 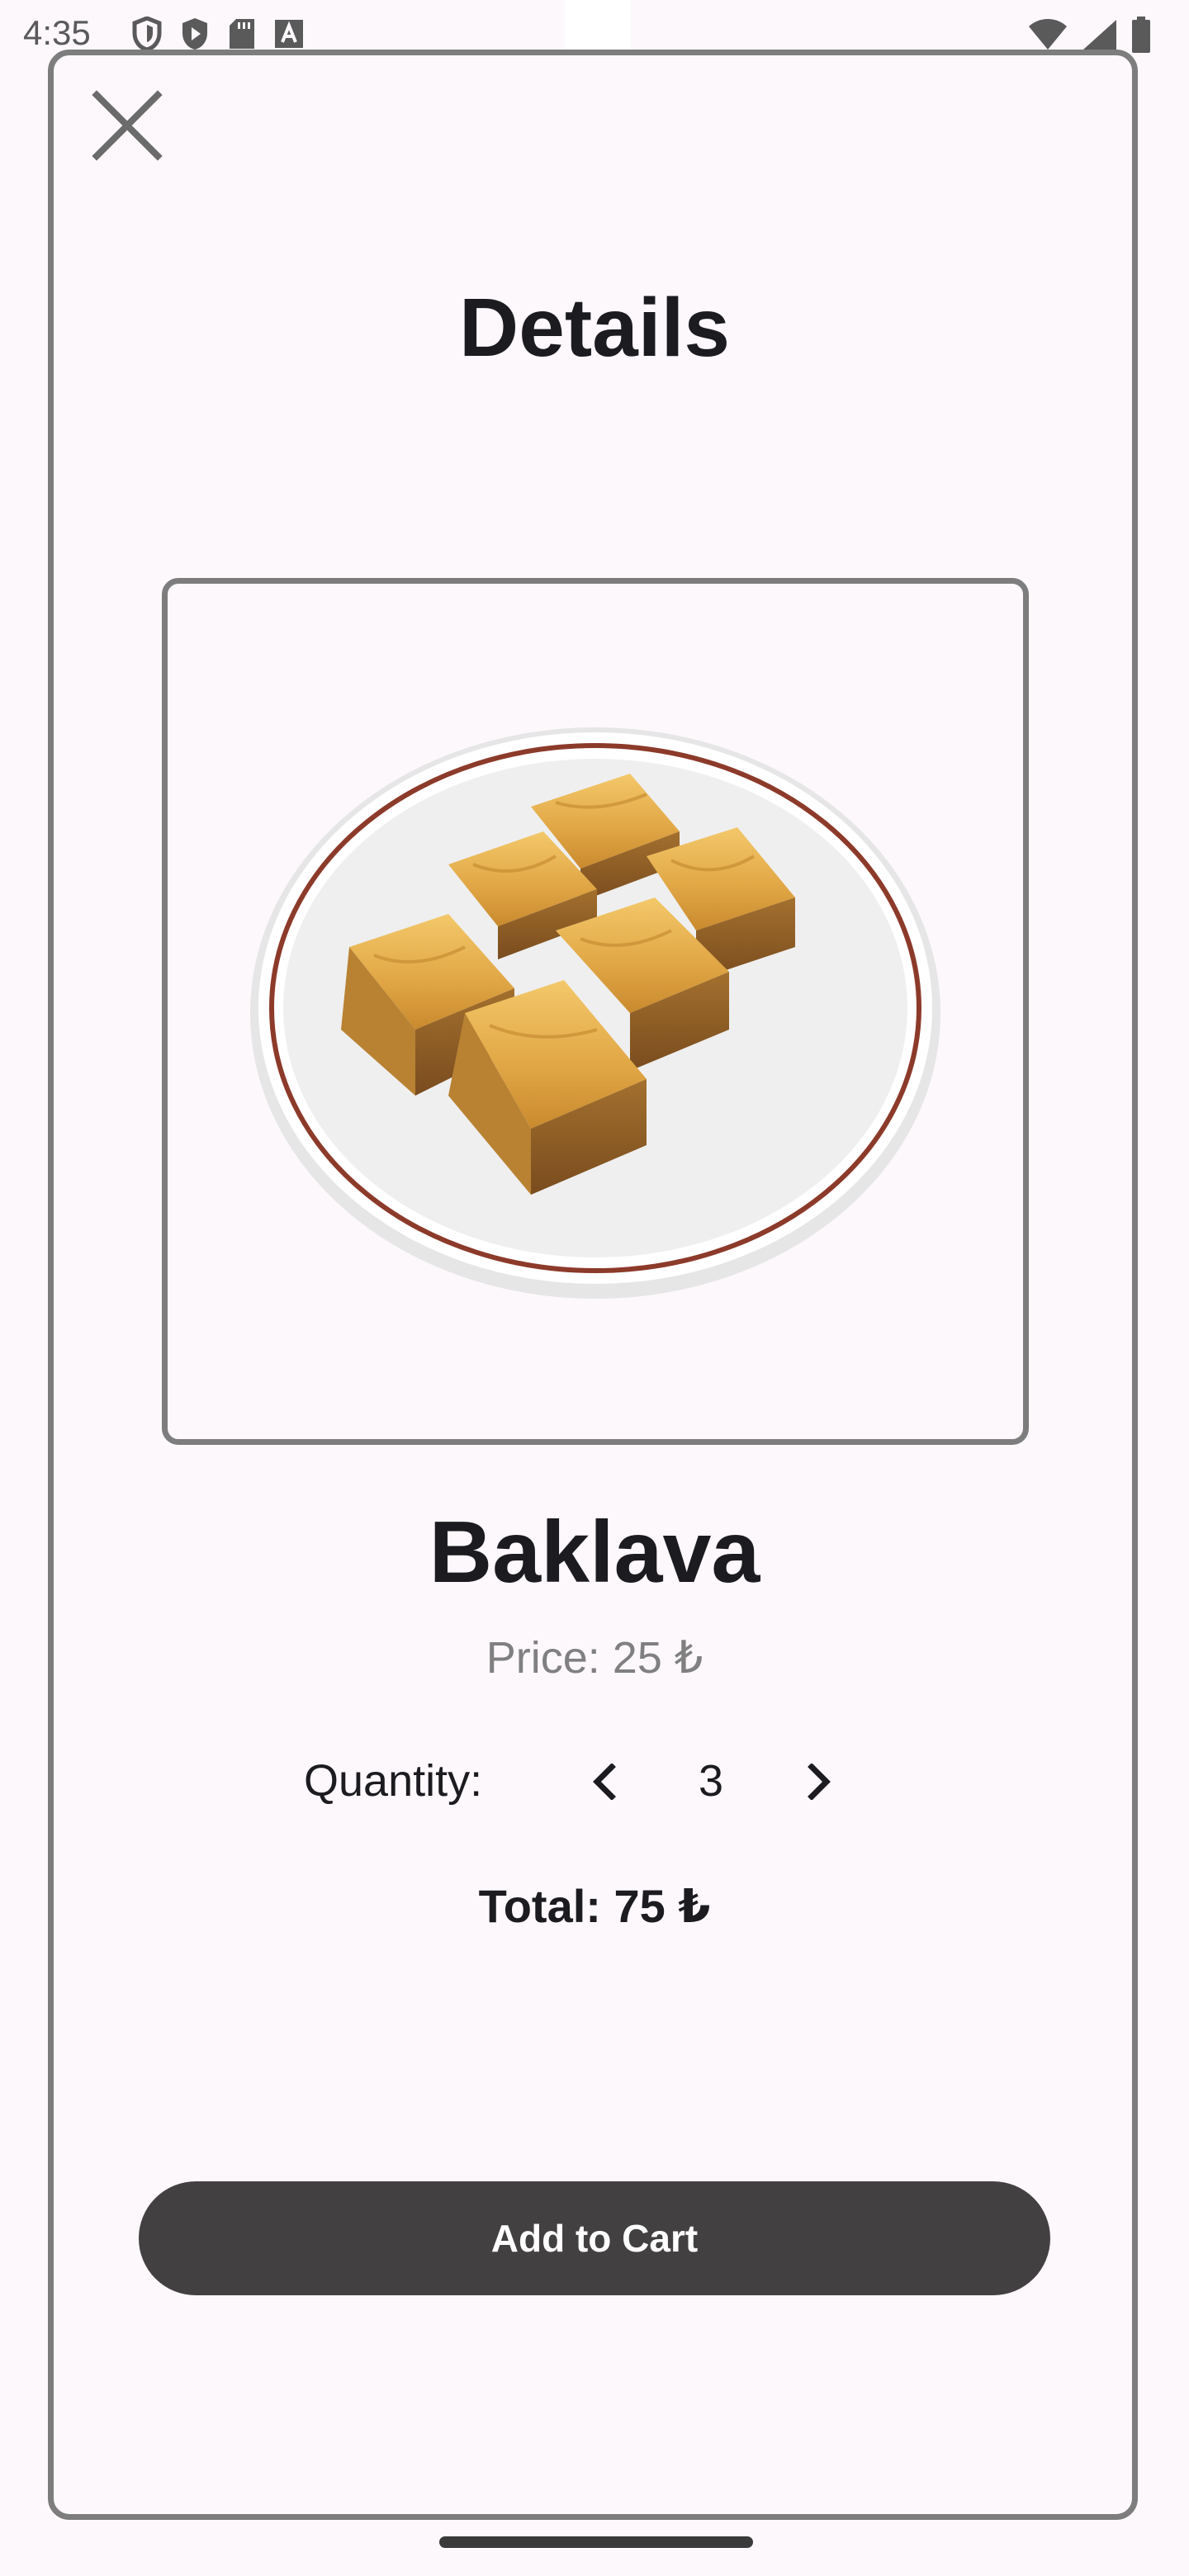 What do you see at coordinates (289, 36) in the screenshot?
I see `font-a-icon` at bounding box center [289, 36].